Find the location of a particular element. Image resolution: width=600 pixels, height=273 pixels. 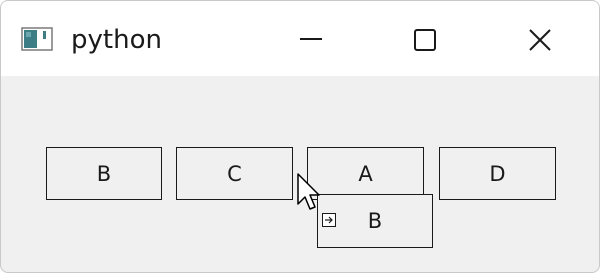

window-title: python is located at coordinates (116, 40).